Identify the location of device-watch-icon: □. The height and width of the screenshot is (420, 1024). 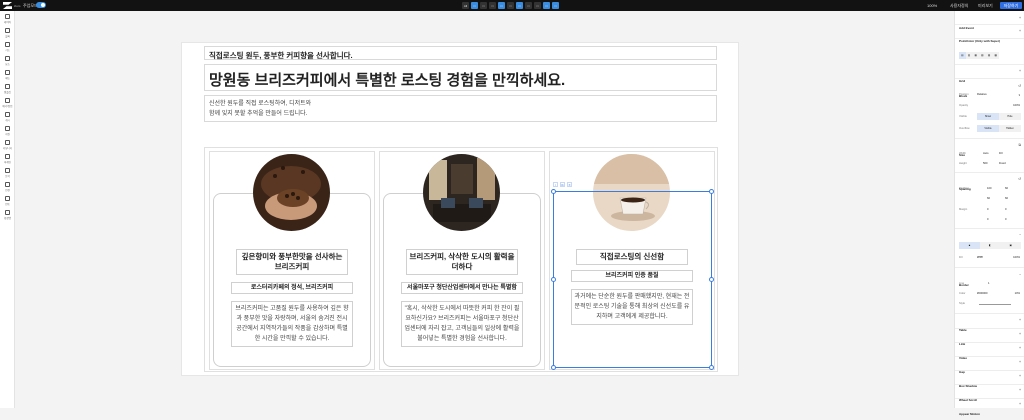
(537, 5).